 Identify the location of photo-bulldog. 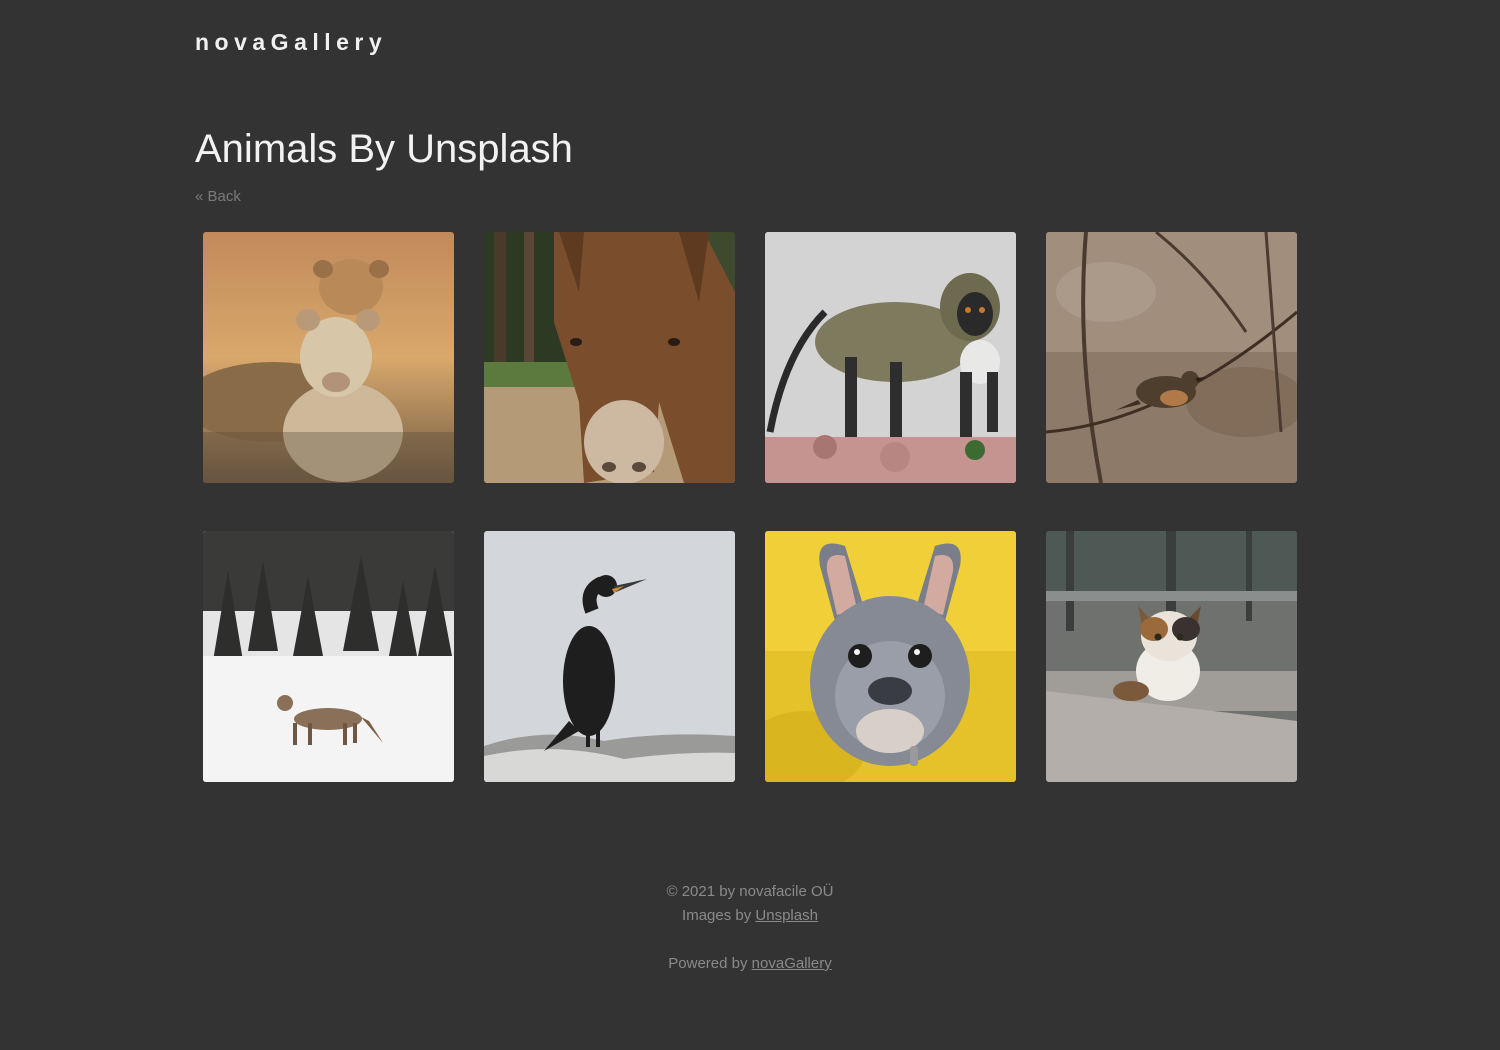
(890, 656).